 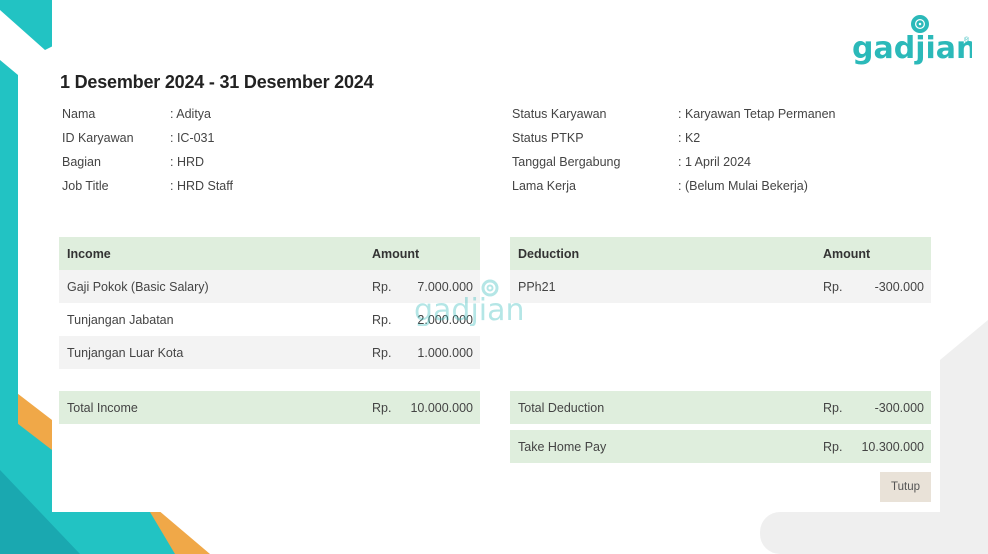 What do you see at coordinates (566, 162) in the screenshot?
I see `info-label: Tanggal Bergabung` at bounding box center [566, 162].